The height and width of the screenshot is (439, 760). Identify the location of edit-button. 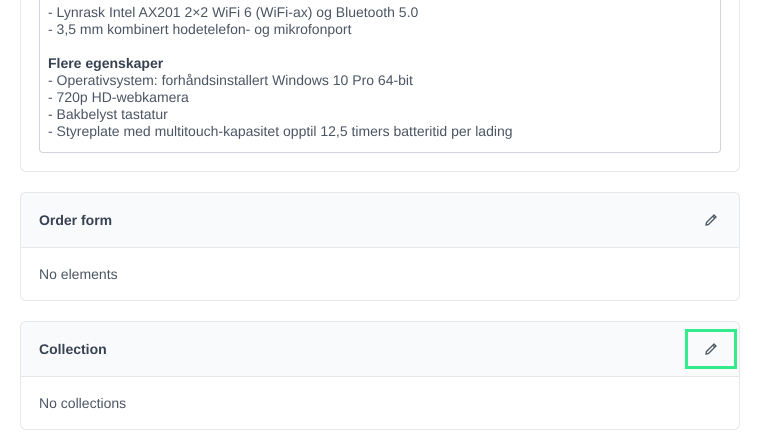
(711, 349).